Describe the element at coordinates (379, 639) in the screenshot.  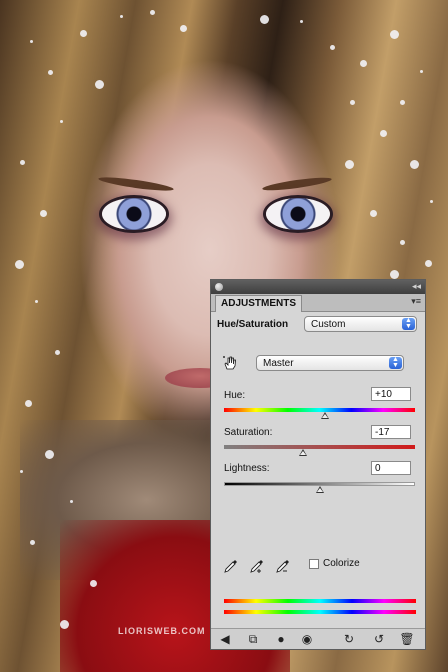
I see `reset-icon: ↺` at that location.